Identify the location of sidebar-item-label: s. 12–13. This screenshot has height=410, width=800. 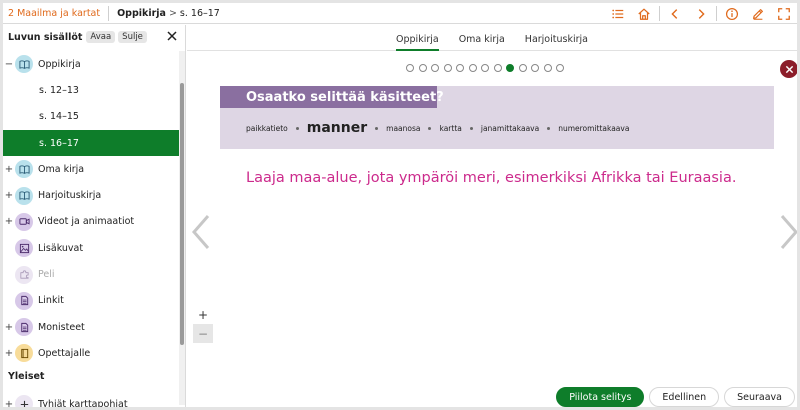
(59, 90).